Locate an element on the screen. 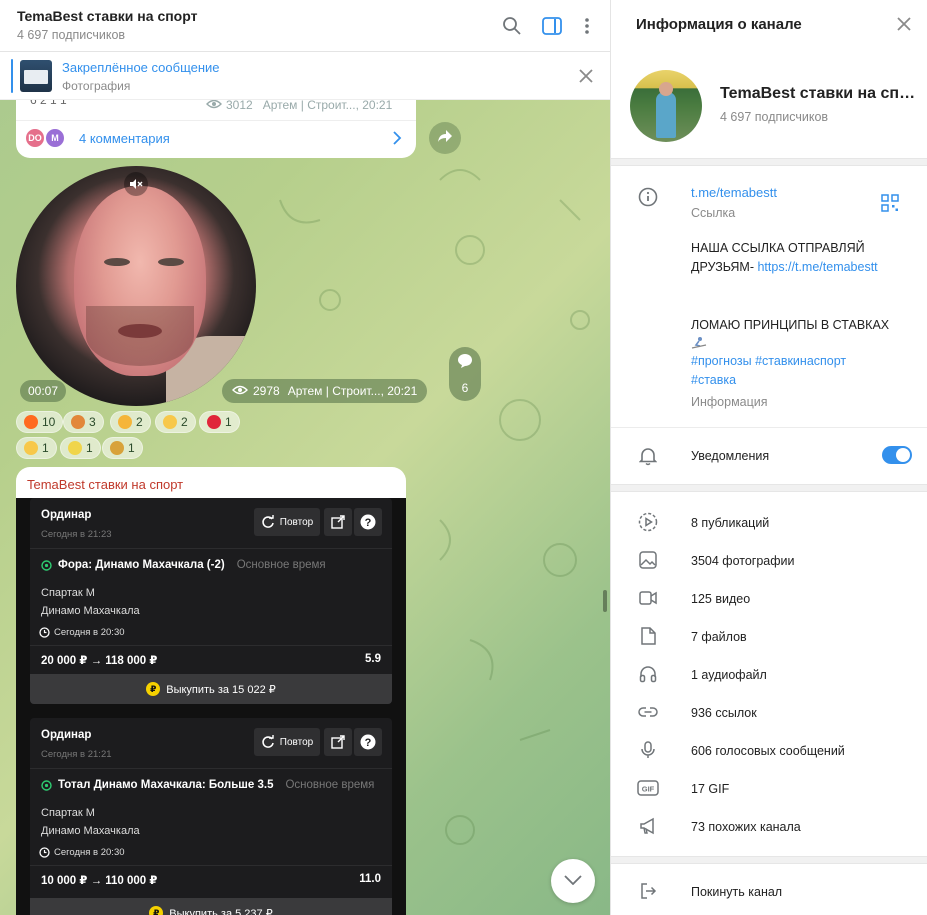 The height and width of the screenshot is (915, 927). forward-button is located at coordinates (445, 138).